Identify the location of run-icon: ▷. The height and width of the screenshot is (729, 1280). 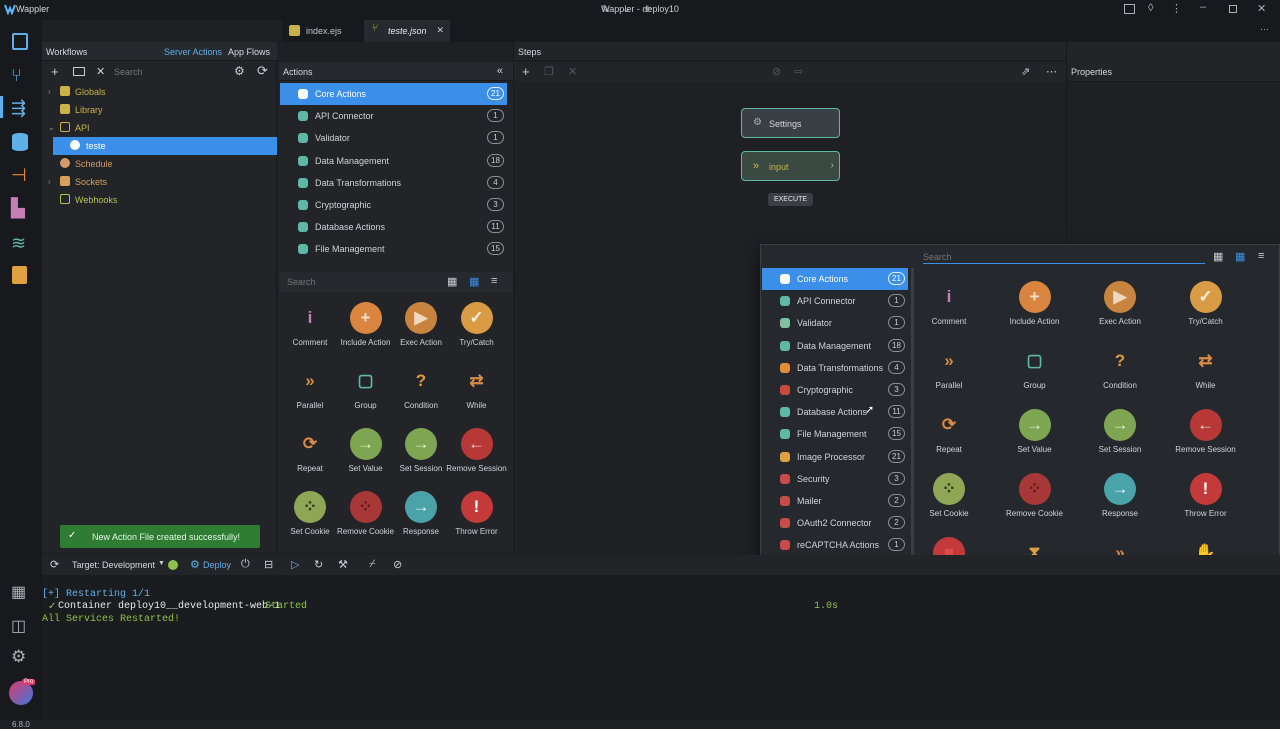
(295, 564).